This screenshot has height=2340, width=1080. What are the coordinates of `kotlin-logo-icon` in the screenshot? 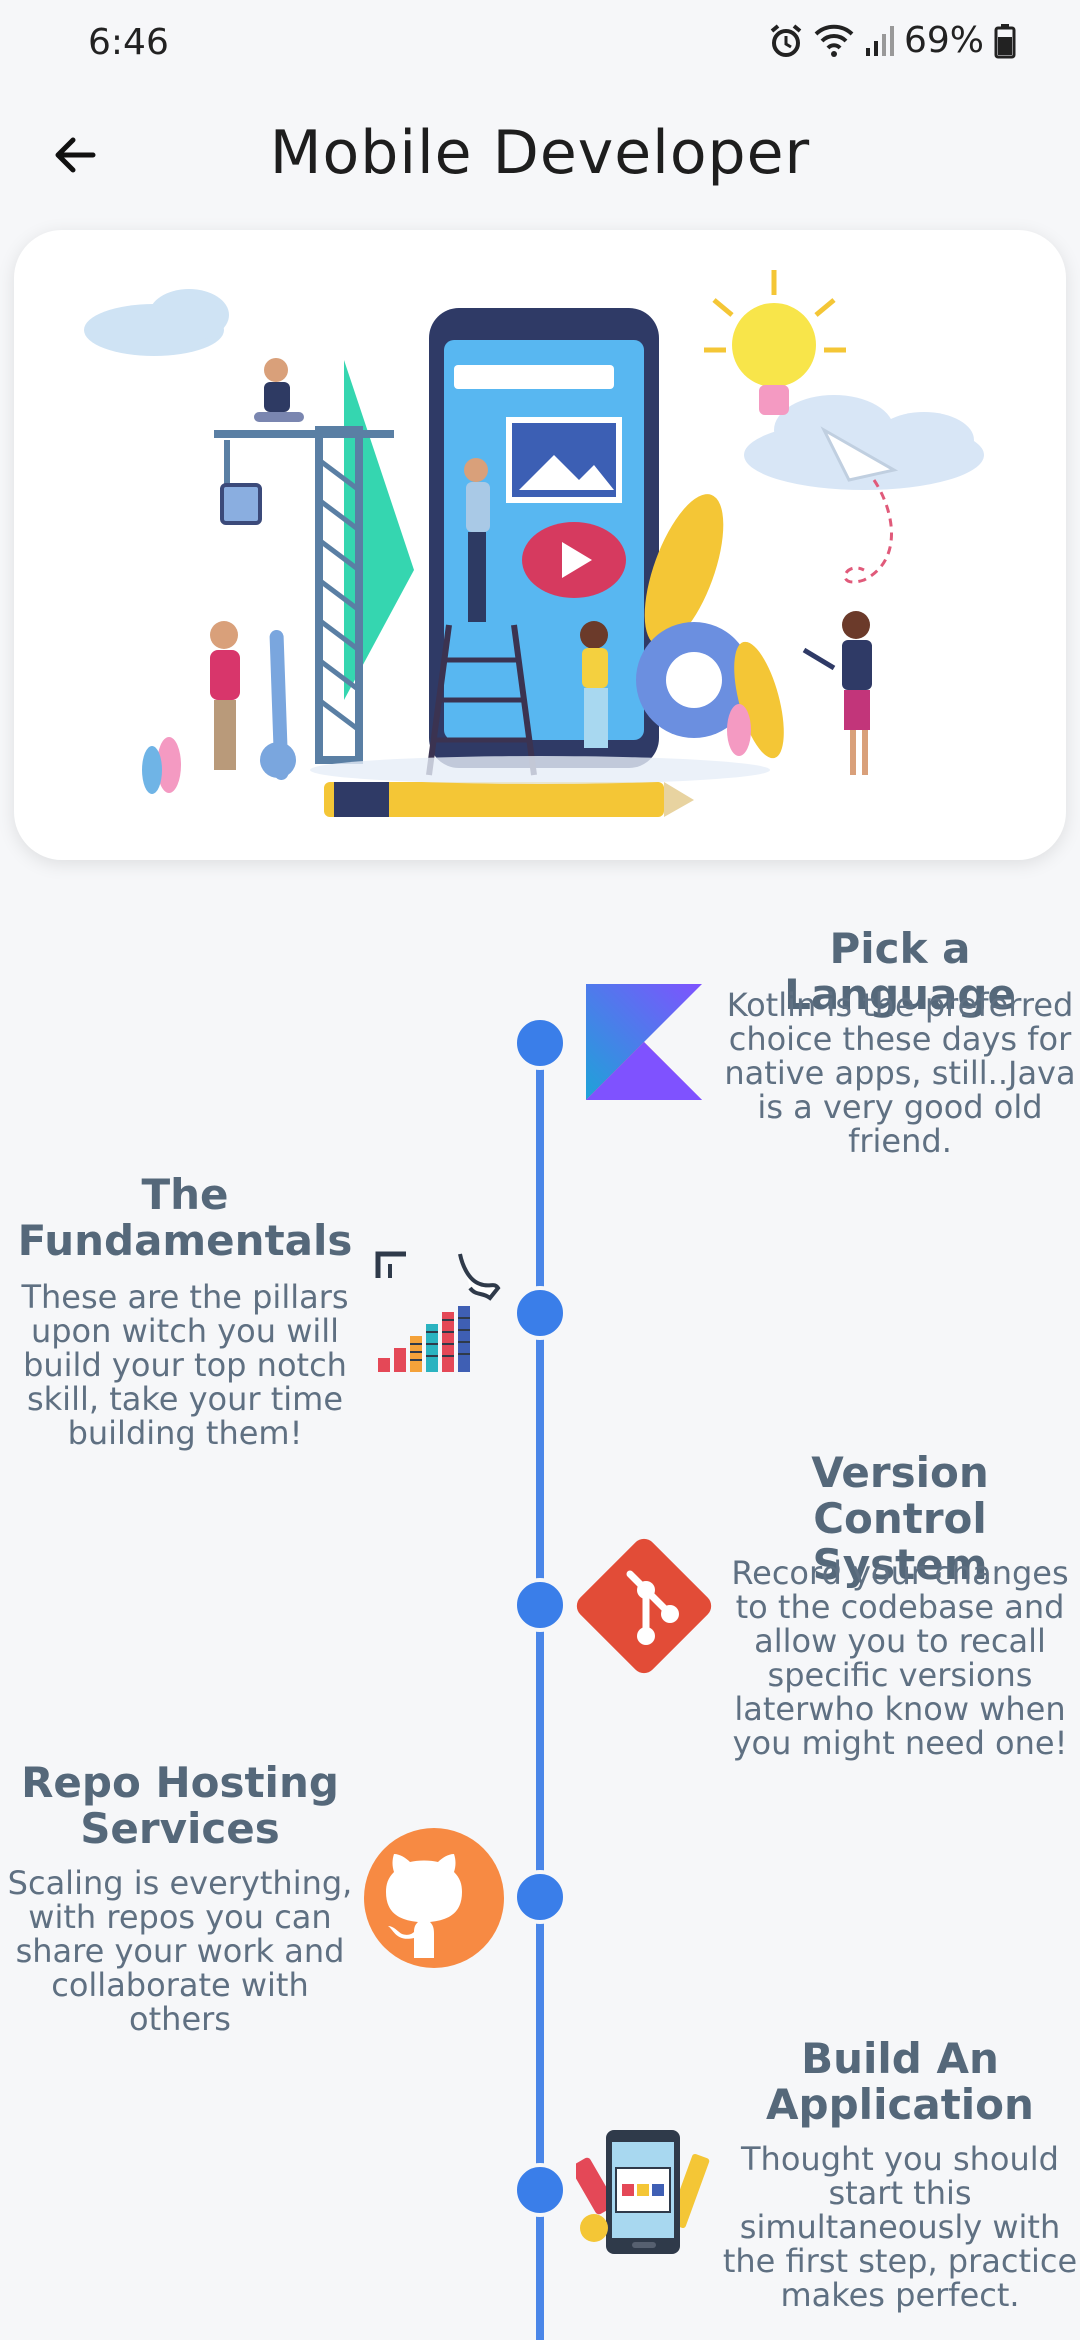 It's located at (644, 1042).